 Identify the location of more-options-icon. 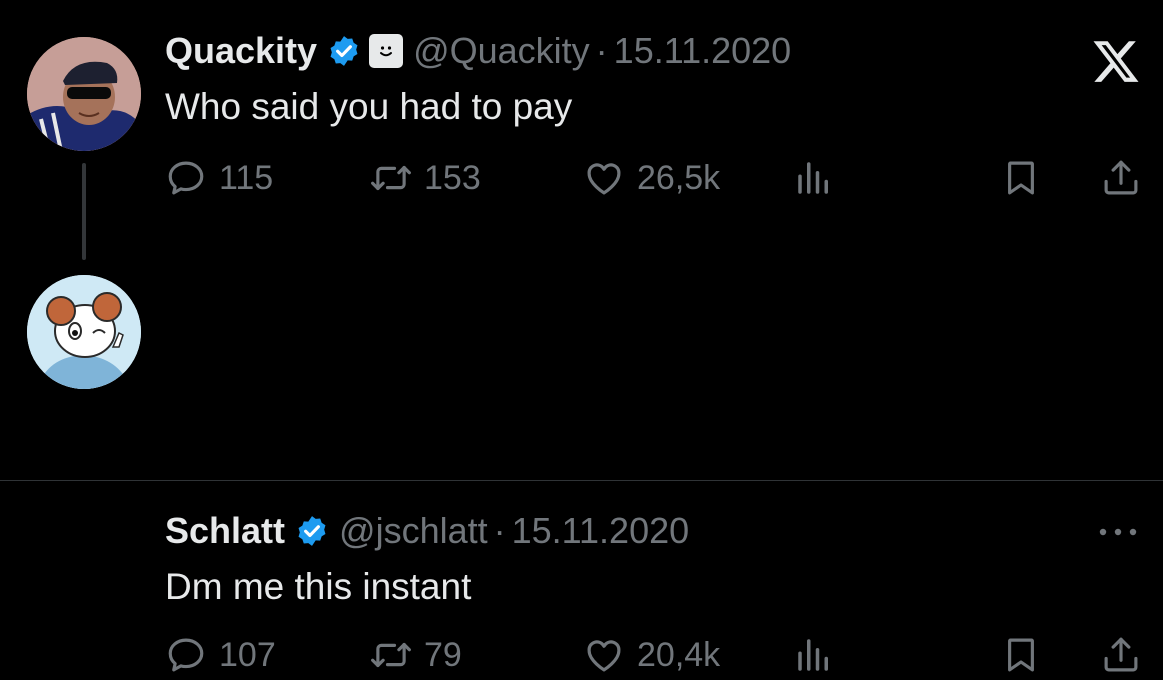
(1118, 532).